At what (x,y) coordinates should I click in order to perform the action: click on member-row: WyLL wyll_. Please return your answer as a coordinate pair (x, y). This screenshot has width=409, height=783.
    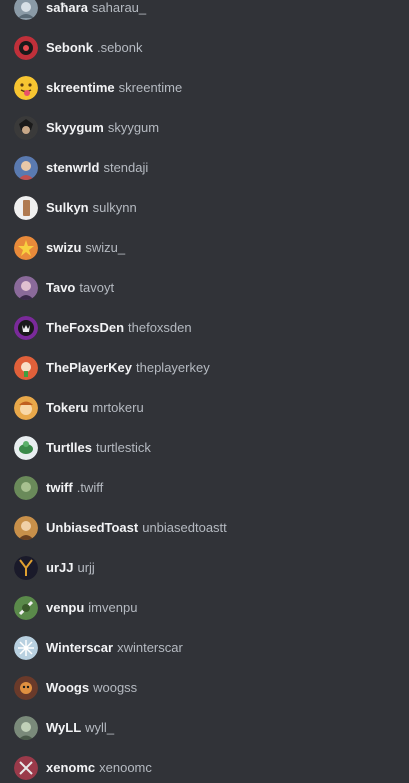
    Looking at the image, I should click on (204, 728).